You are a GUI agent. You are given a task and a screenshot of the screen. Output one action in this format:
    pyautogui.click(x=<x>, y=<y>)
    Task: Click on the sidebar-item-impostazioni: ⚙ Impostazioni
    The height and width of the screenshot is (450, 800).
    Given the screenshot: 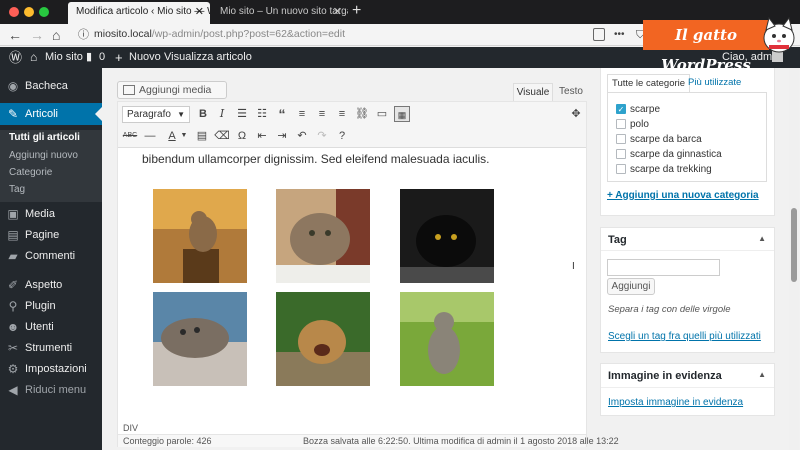 What is the action you would take?
    pyautogui.click(x=51, y=369)
    